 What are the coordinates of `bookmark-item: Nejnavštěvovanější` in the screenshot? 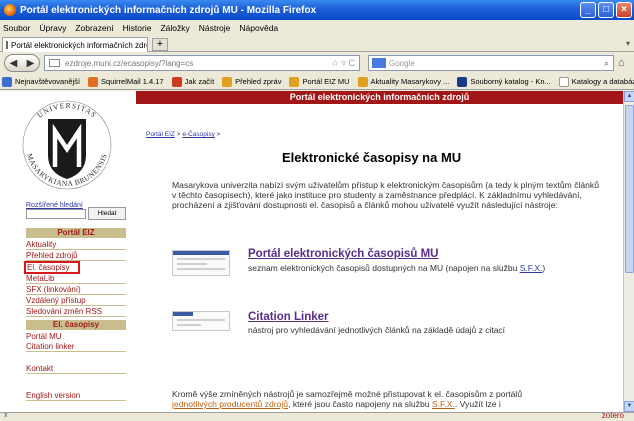 It's located at (41, 81).